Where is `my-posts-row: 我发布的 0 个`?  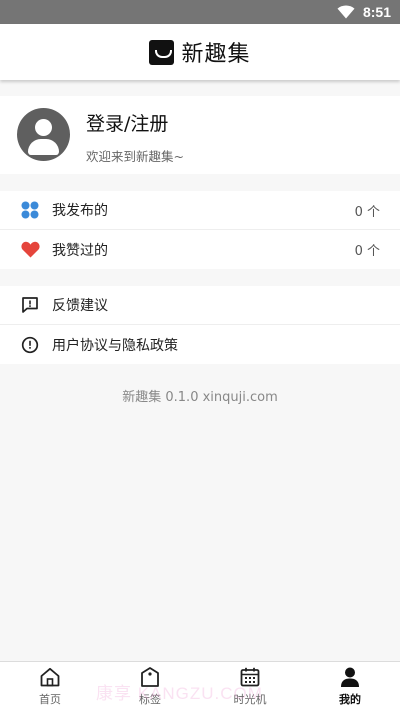 my-posts-row: 我发布的 0 个 is located at coordinates (200, 210).